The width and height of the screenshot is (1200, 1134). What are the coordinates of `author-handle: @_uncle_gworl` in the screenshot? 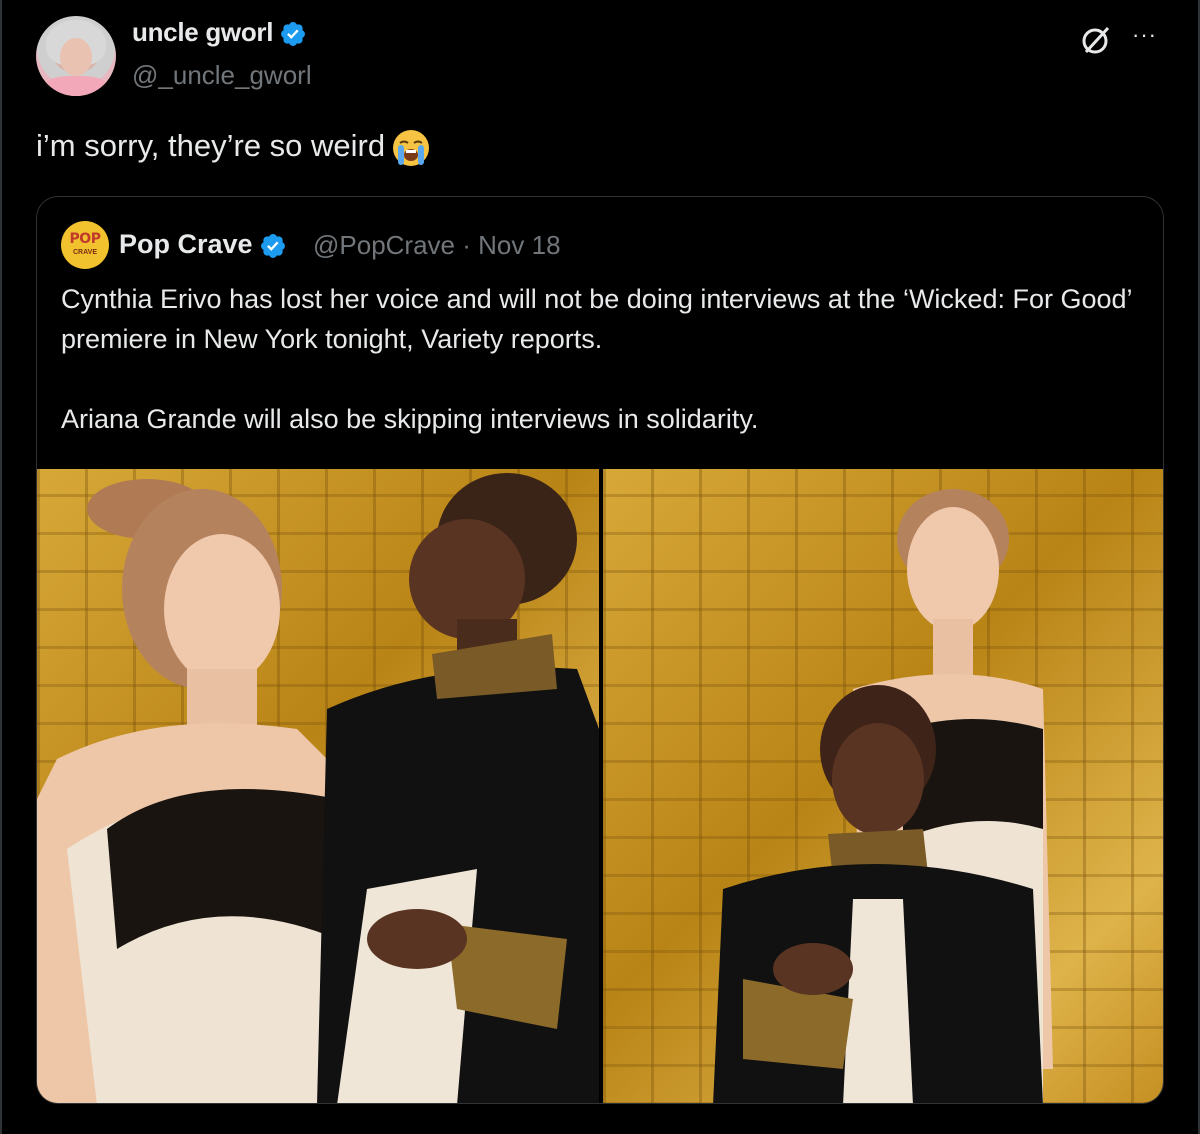 It's located at (222, 75).